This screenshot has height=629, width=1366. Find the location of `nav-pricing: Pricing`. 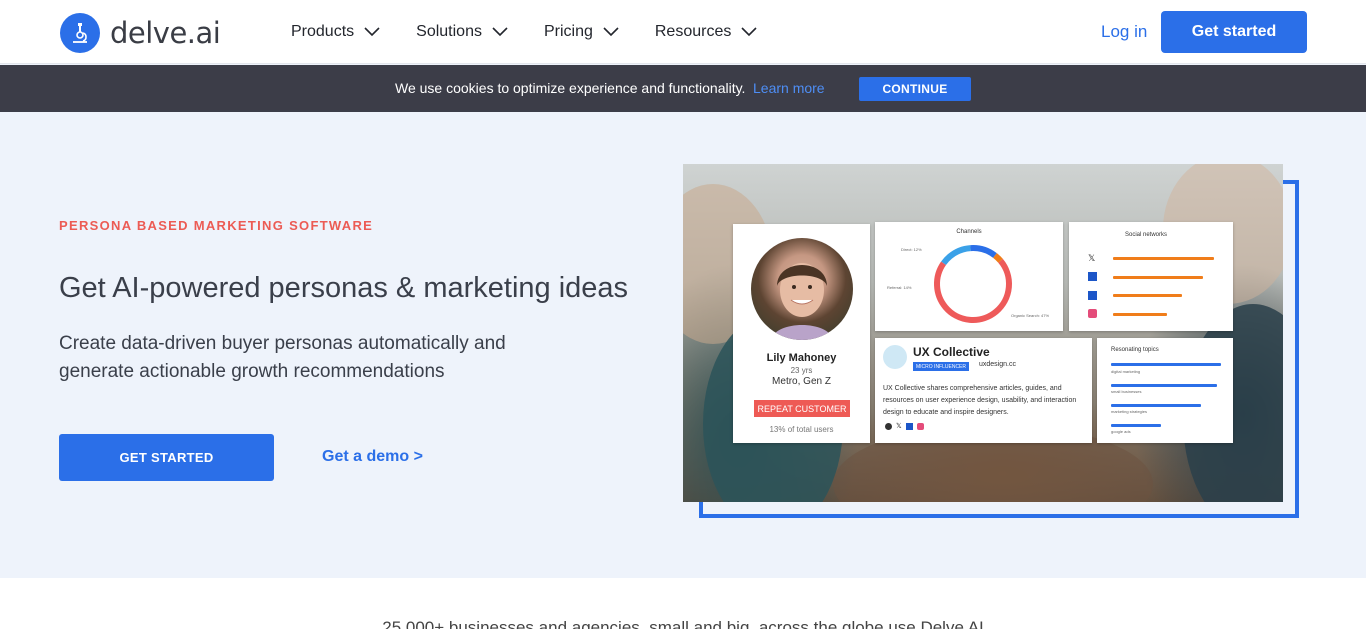

nav-pricing: Pricing is located at coordinates (581, 32).